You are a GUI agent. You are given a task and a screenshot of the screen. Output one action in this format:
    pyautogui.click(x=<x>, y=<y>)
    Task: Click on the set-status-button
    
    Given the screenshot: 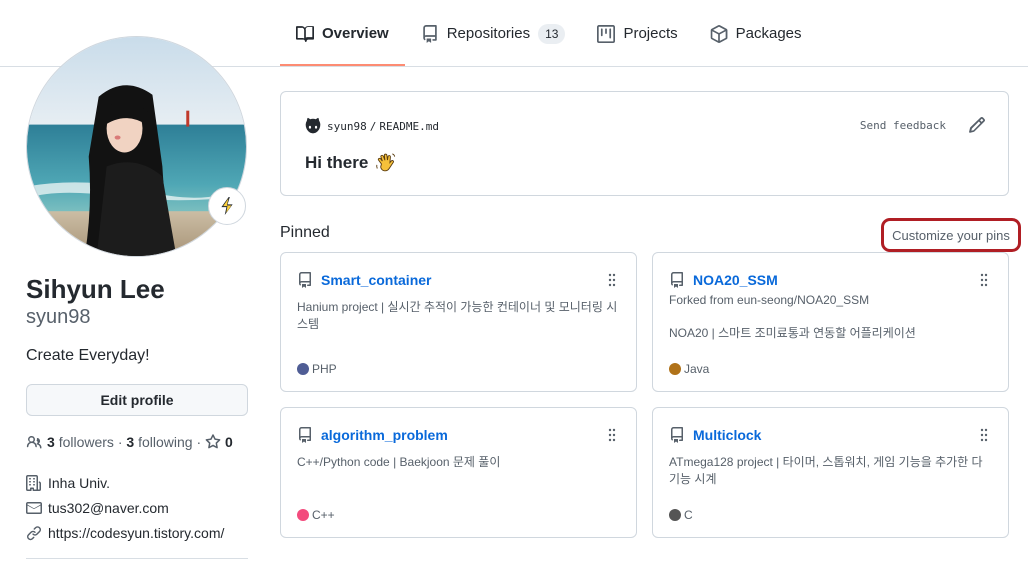 What is the action you would take?
    pyautogui.click(x=227, y=206)
    